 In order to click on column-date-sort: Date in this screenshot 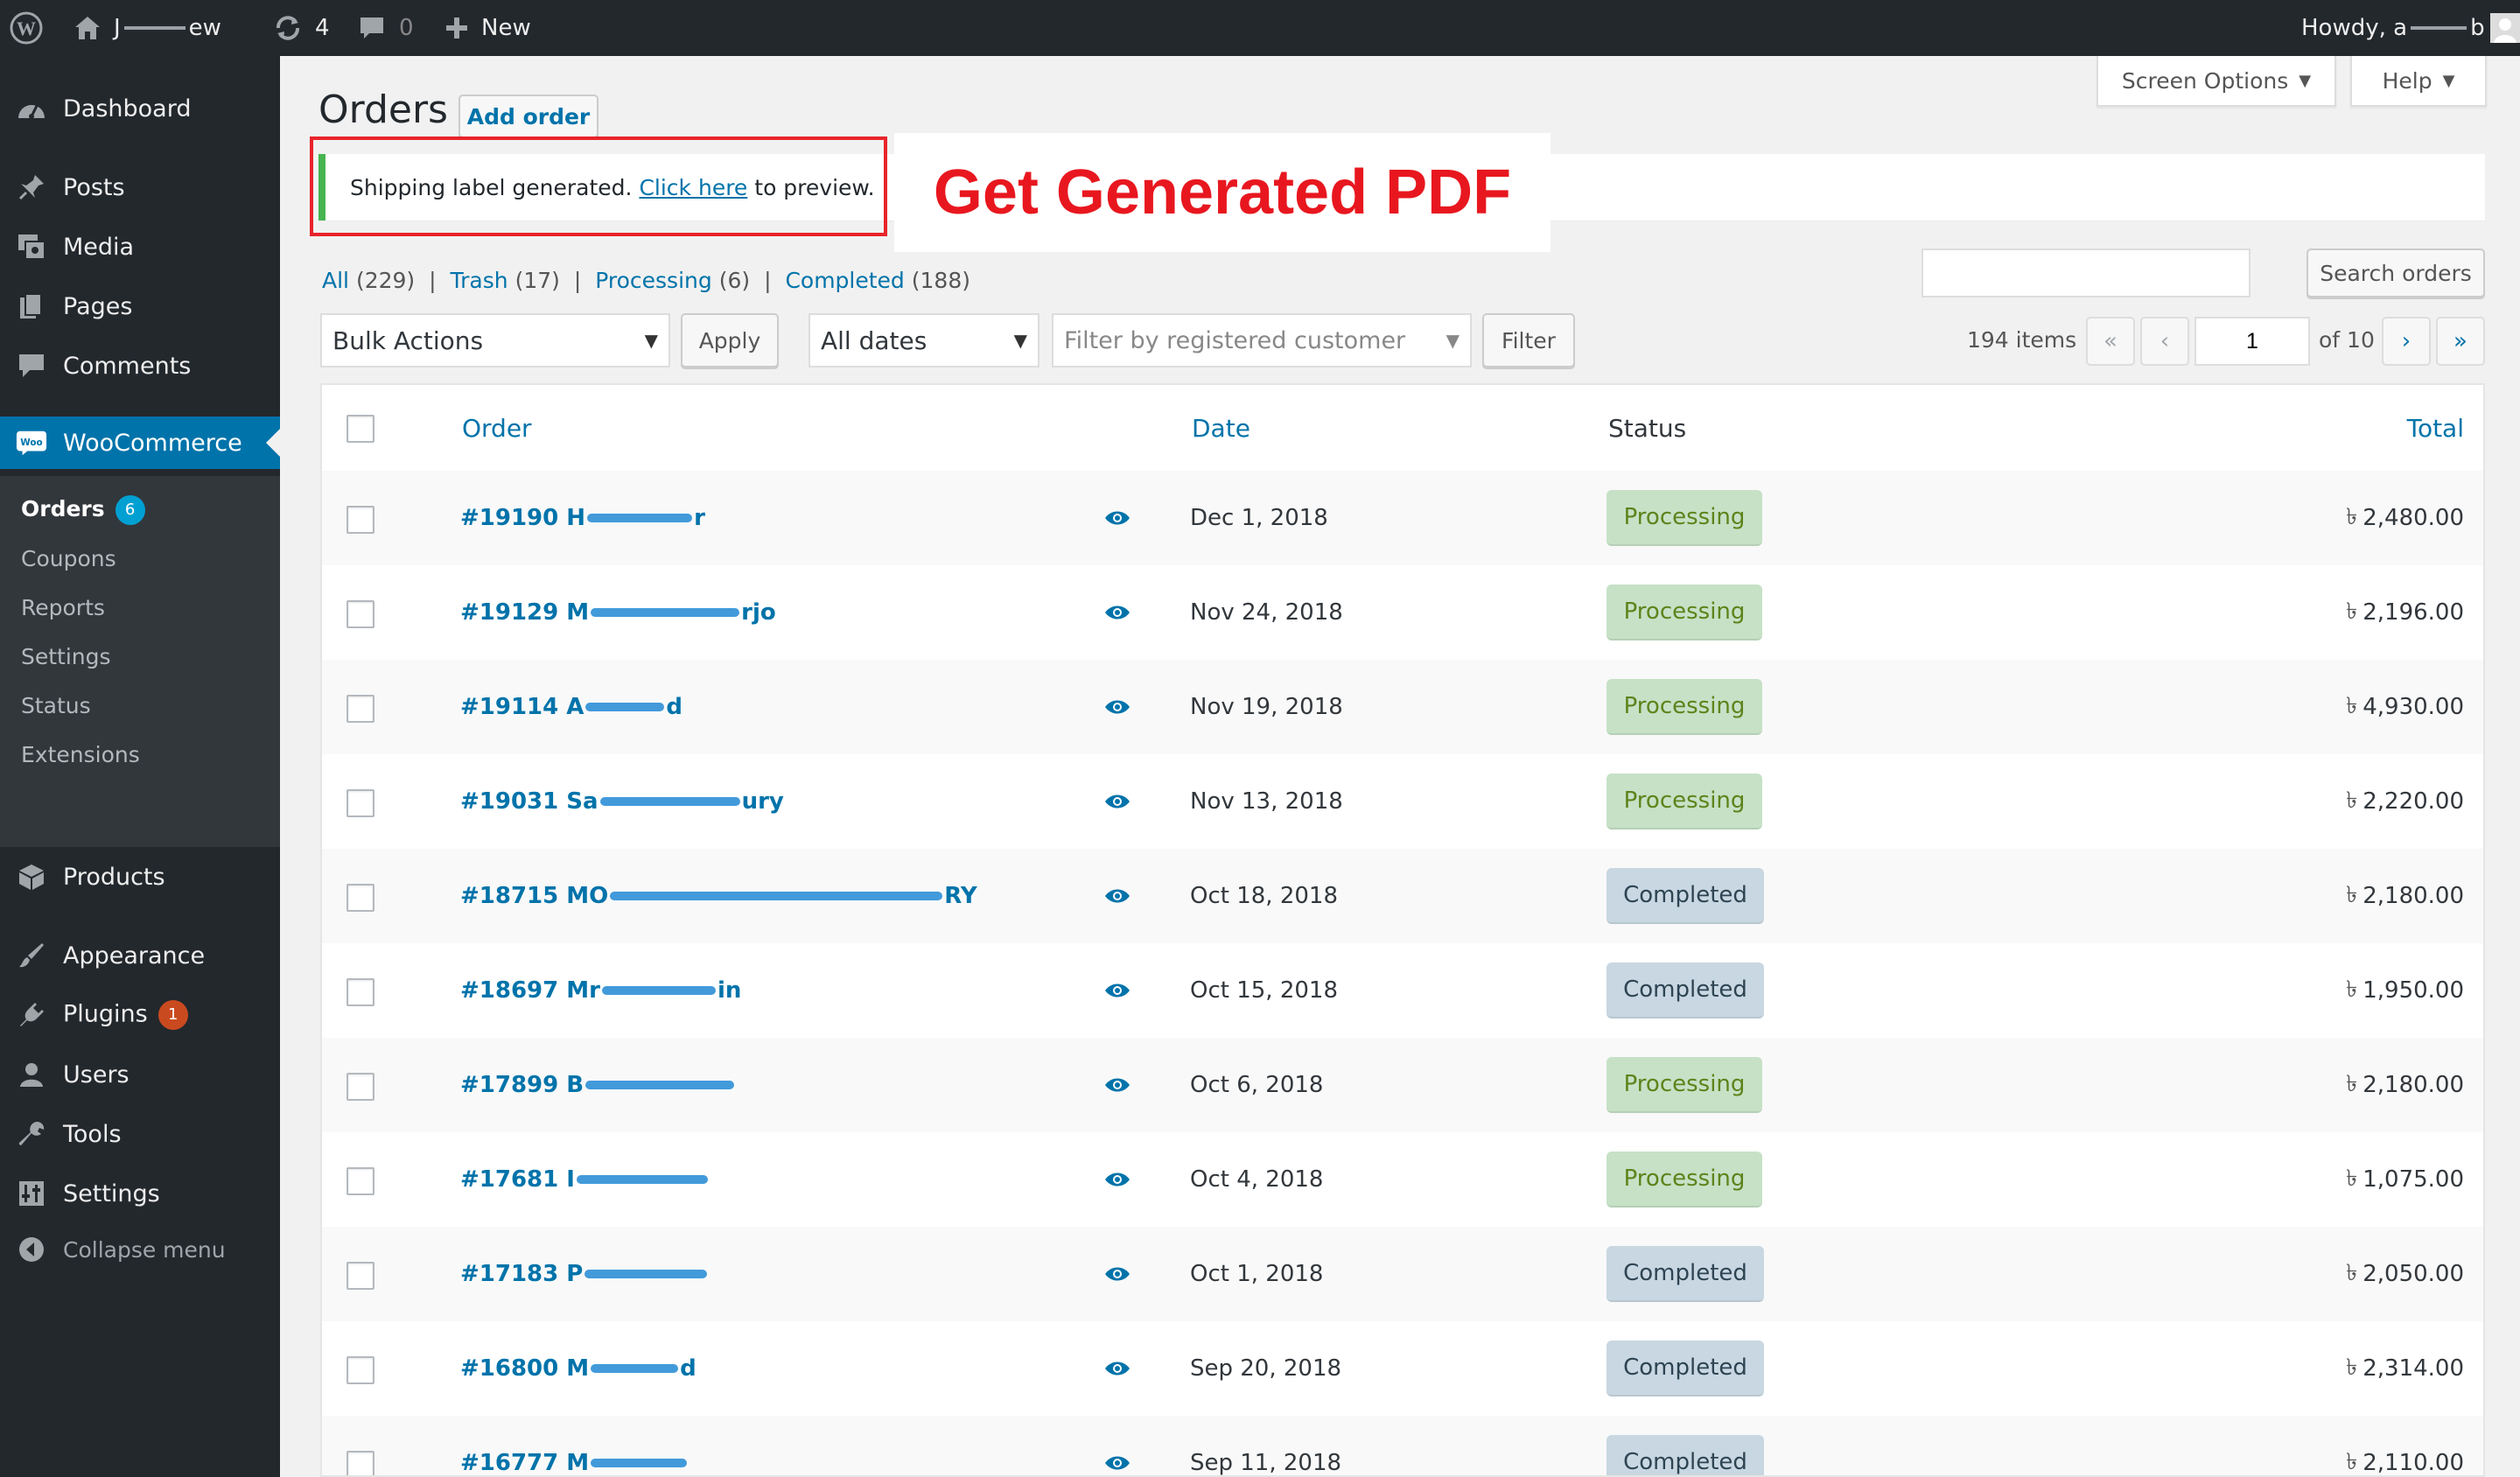, I will do `click(1221, 428)`.